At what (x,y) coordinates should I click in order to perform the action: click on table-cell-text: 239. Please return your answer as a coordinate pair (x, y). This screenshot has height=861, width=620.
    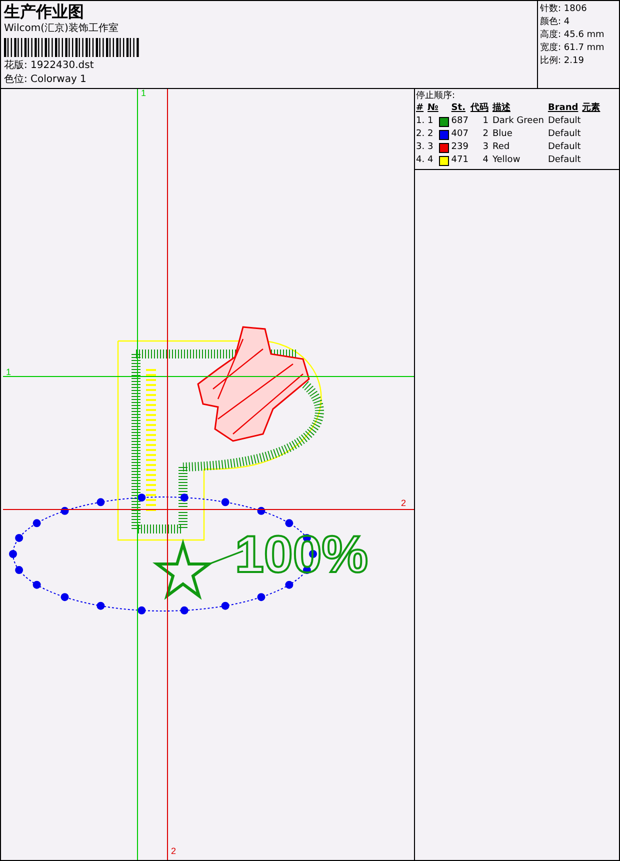
    Looking at the image, I should click on (460, 147).